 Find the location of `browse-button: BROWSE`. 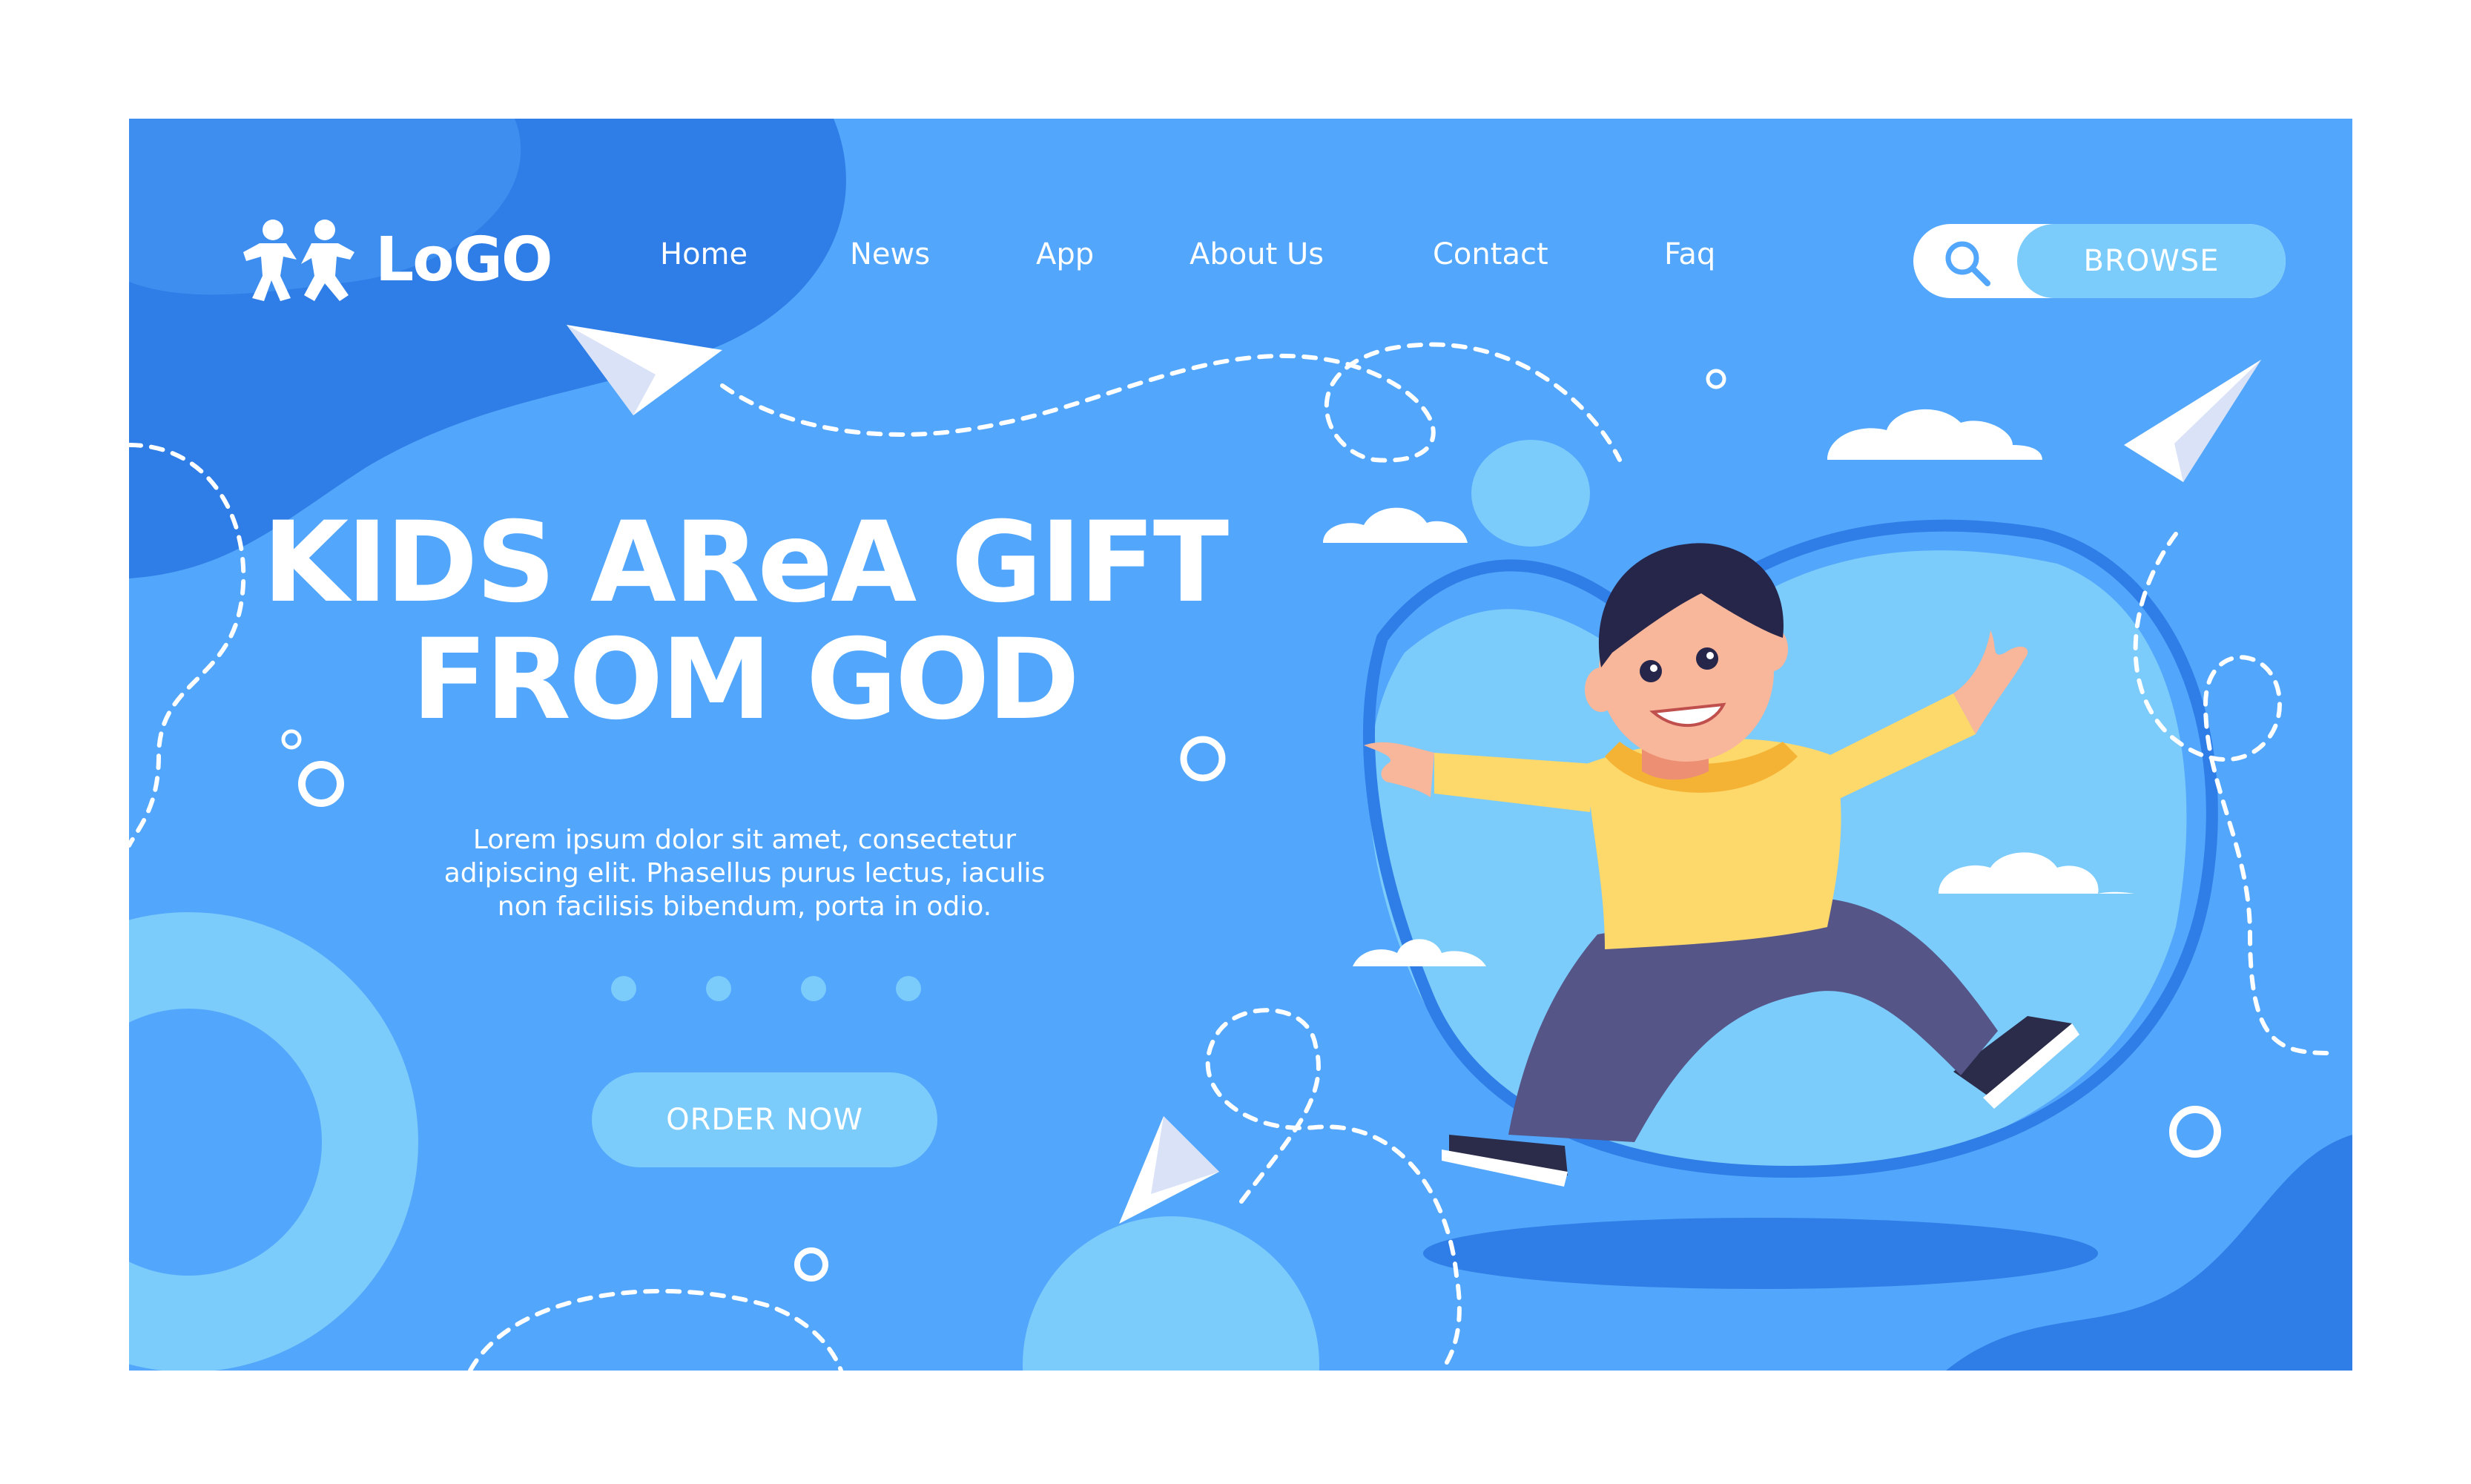

browse-button: BROWSE is located at coordinates (2151, 261).